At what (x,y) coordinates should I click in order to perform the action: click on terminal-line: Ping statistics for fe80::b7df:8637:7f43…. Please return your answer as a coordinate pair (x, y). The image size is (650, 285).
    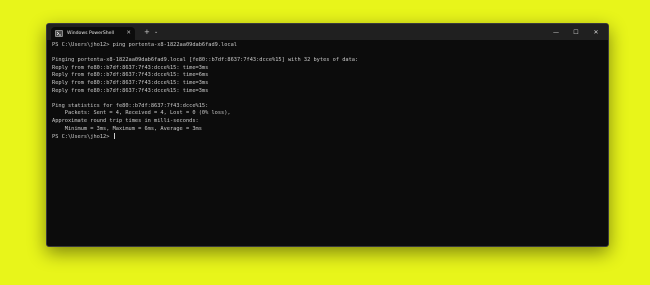
    Looking at the image, I should click on (130, 105).